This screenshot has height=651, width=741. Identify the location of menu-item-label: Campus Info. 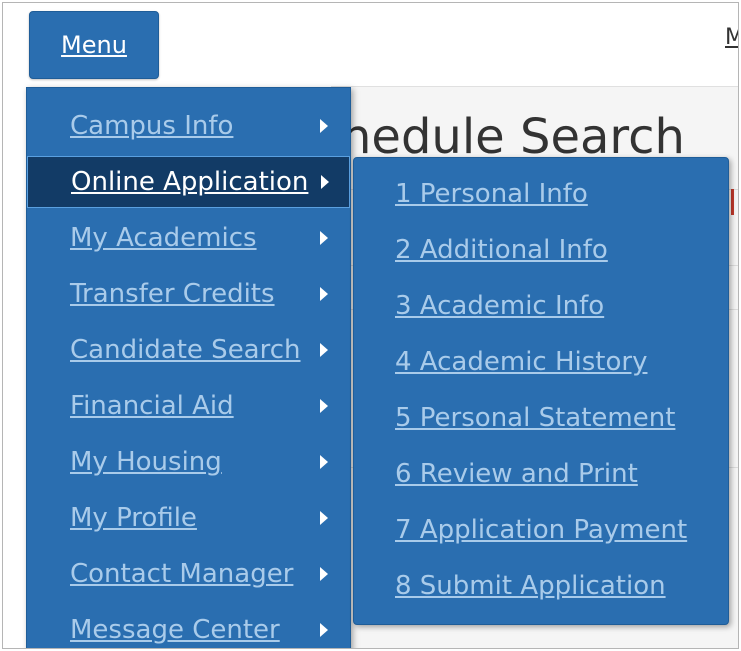
(152, 126).